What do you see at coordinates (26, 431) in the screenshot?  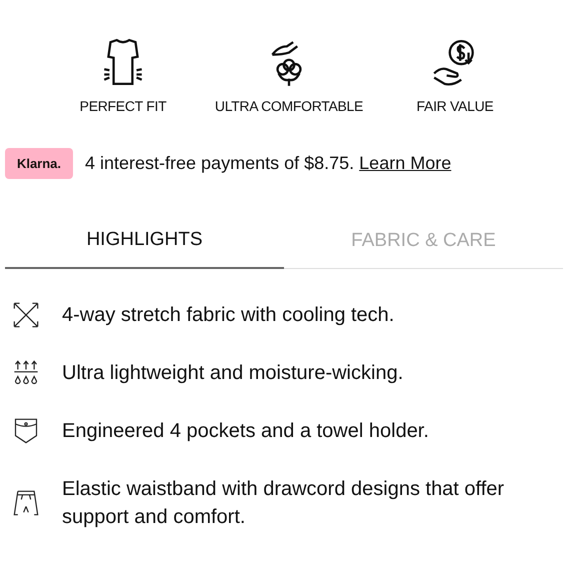 I see `pocket-icon` at bounding box center [26, 431].